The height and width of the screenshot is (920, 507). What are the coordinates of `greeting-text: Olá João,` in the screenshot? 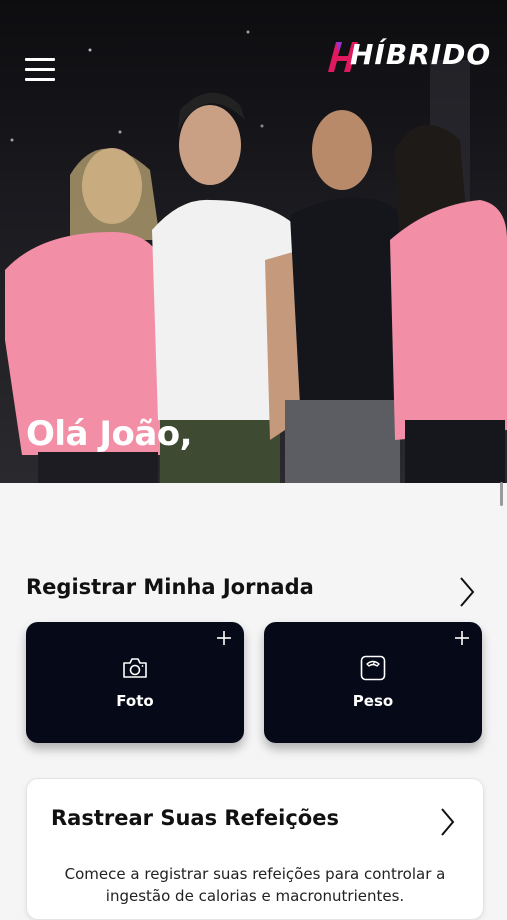 It's located at (109, 434).